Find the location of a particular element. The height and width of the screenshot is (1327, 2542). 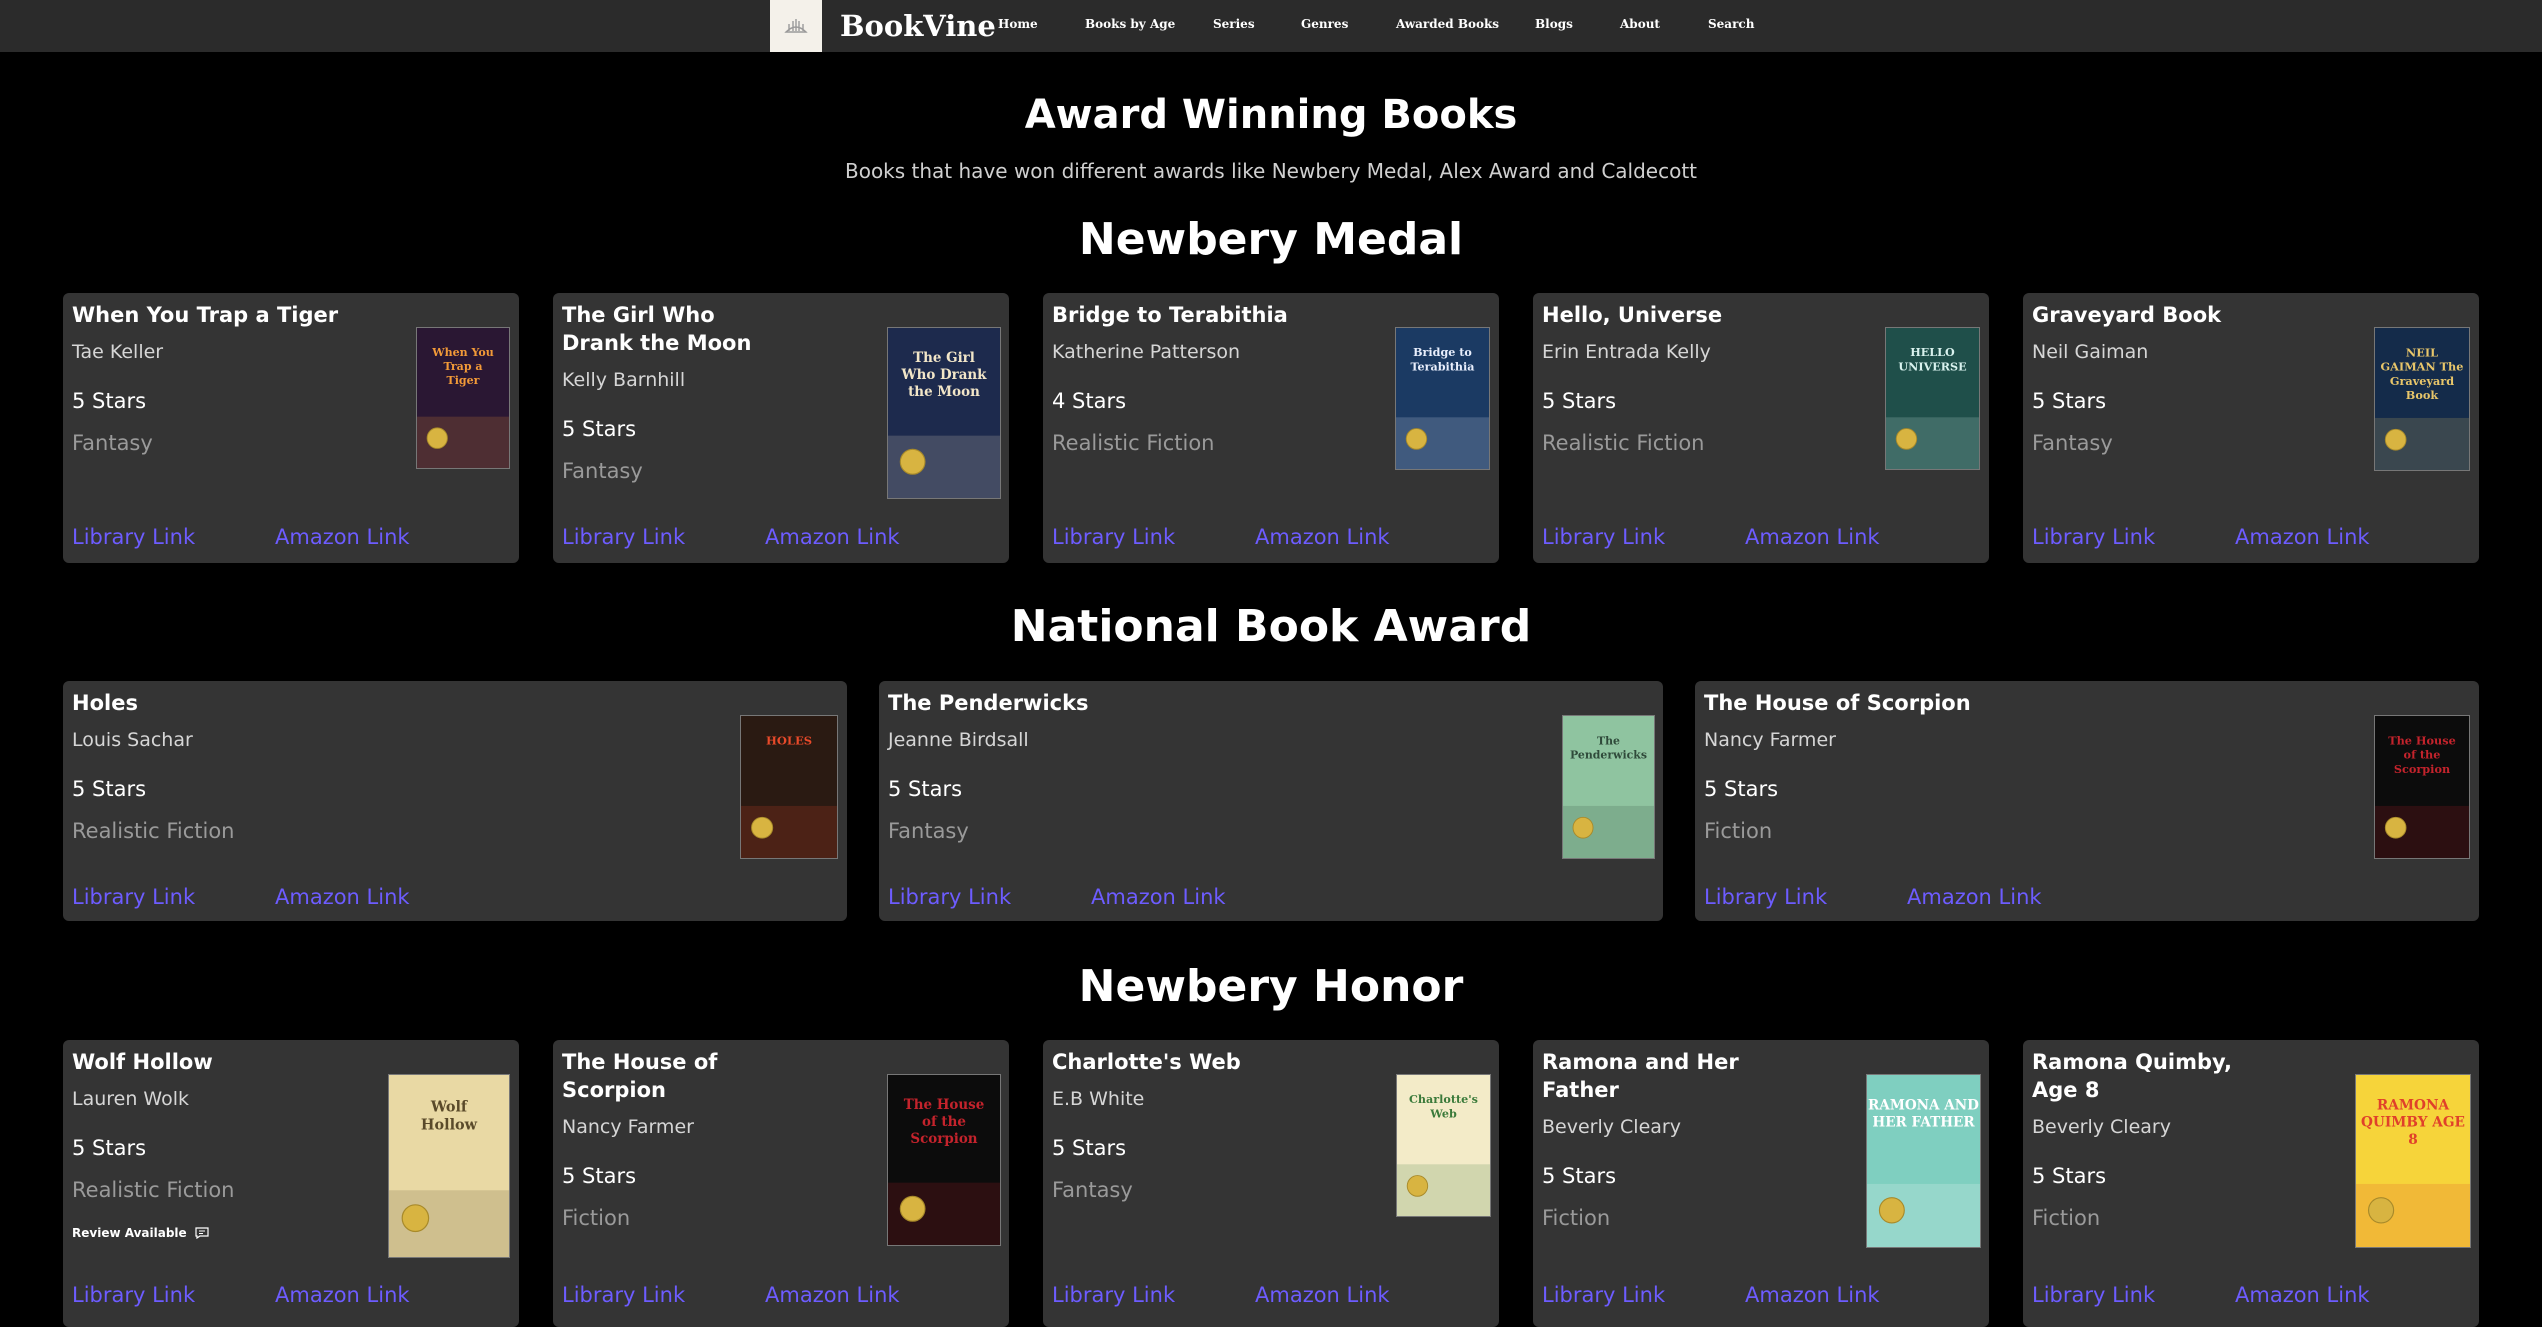

nav-blogs: Blogs is located at coordinates (1554, 24).